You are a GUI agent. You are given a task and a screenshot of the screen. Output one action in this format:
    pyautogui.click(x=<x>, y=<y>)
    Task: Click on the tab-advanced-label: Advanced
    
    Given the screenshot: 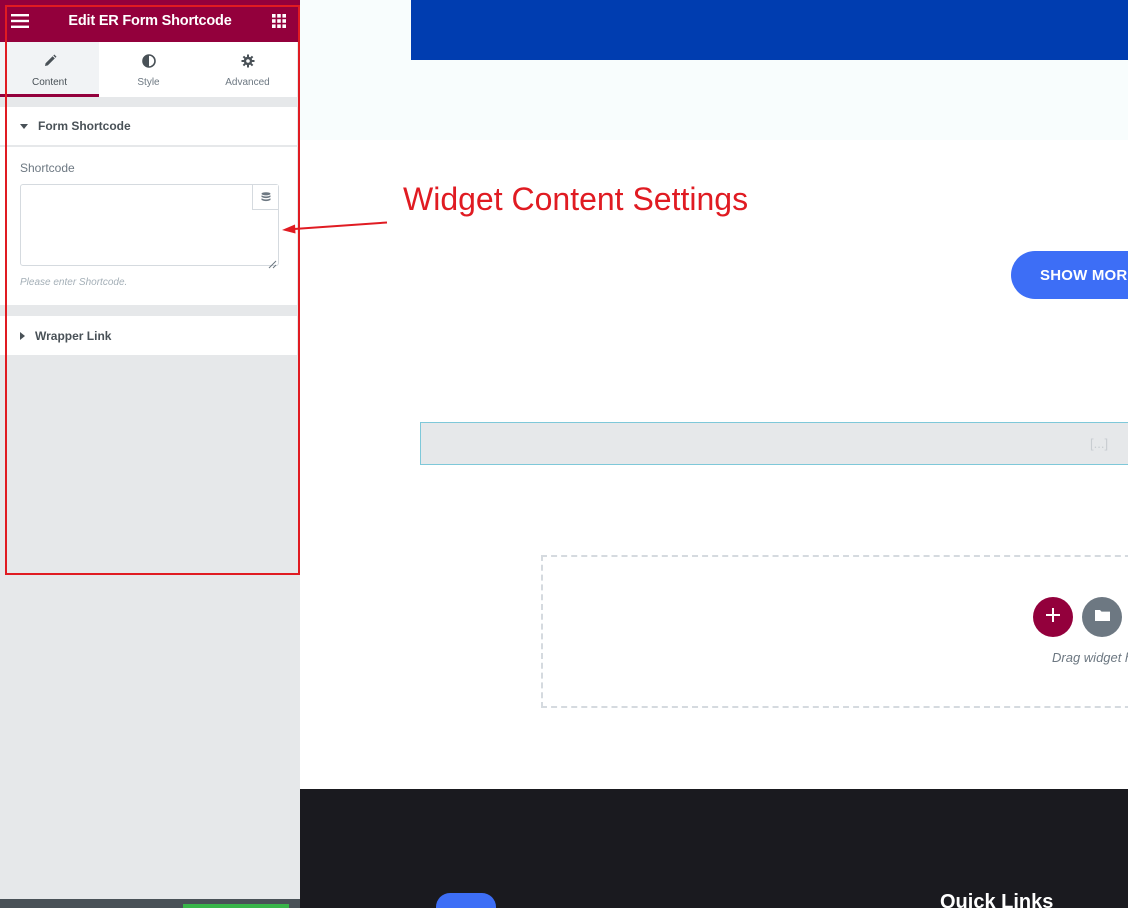 What is the action you would take?
    pyautogui.click(x=247, y=82)
    